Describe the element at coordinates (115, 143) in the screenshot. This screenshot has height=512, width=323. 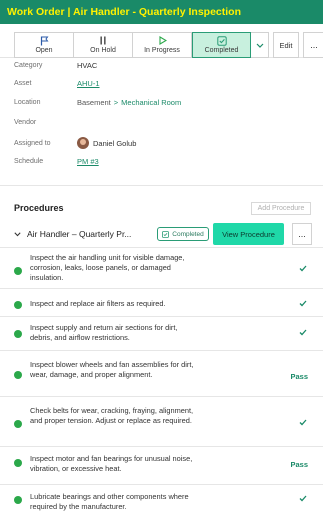
I see `assignee-name: Daniel Golub` at that location.